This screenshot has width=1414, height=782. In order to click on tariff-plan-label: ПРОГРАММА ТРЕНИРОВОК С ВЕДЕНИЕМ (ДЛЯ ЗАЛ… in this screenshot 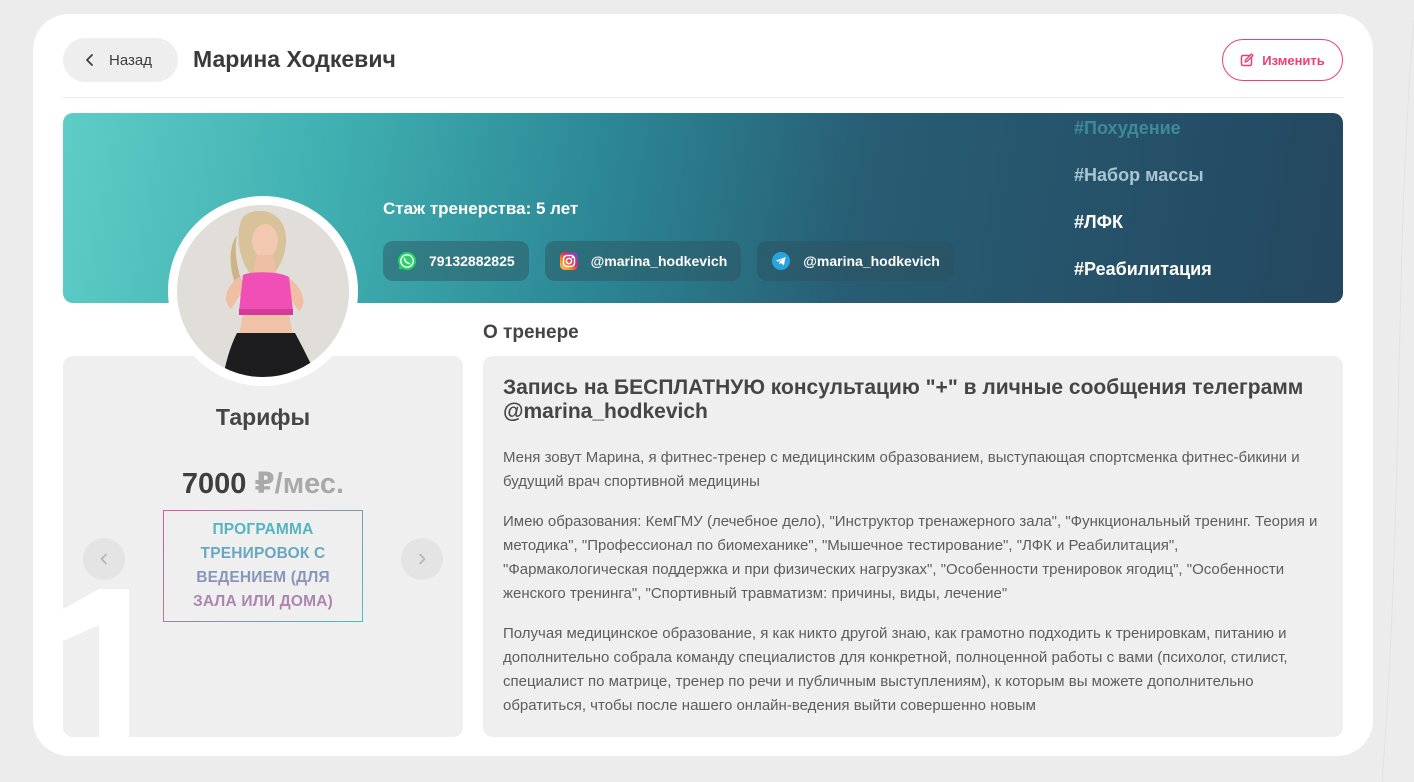, I will do `click(263, 566)`.